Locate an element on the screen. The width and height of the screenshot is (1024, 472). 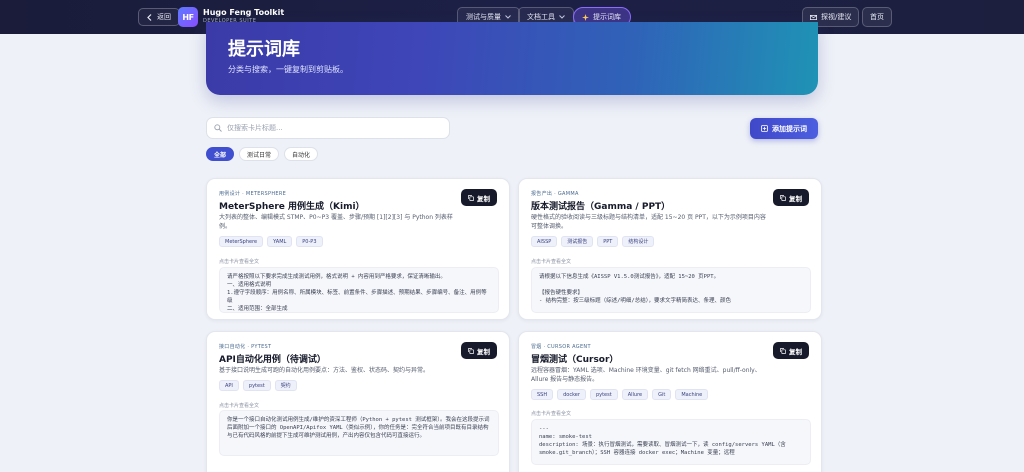
nav-menu-label: 测试与质量 is located at coordinates (483, 17).